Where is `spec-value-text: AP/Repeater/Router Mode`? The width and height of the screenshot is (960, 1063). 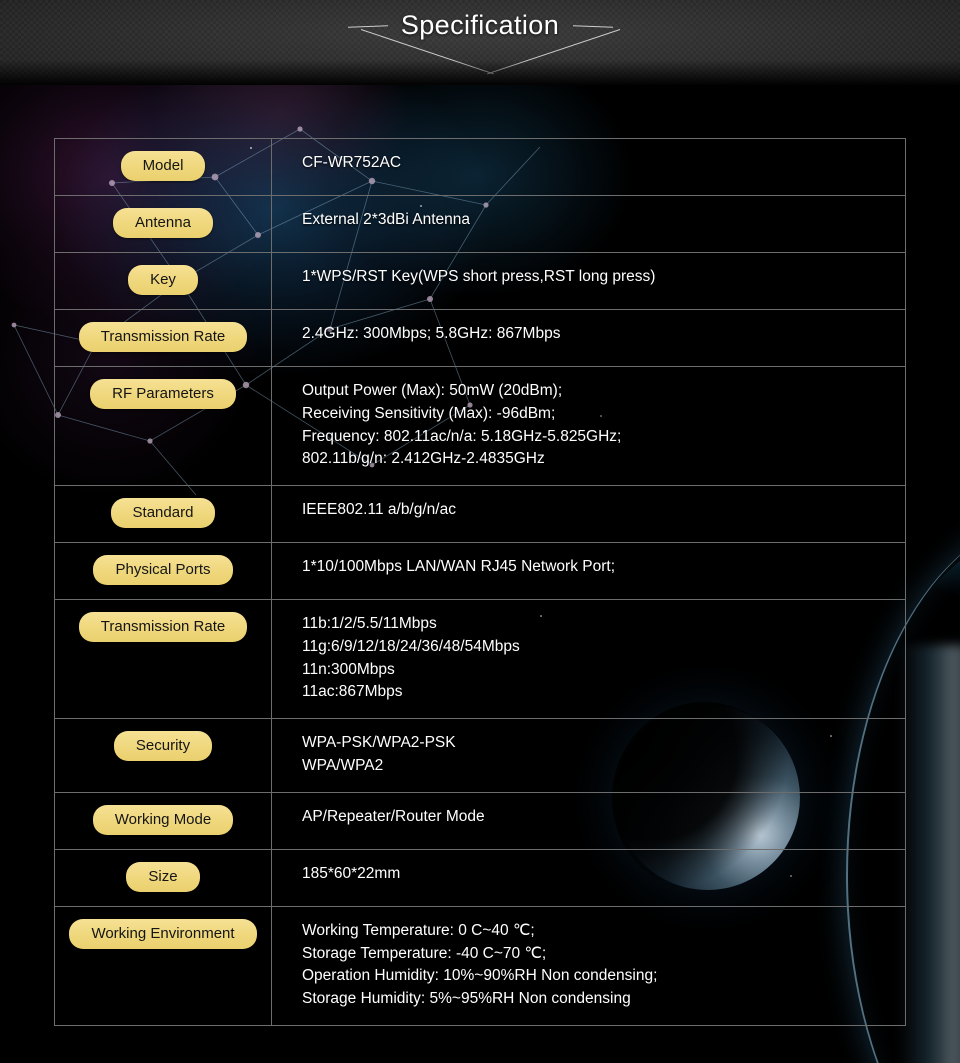 spec-value-text: AP/Repeater/Router Mode is located at coordinates (393, 816).